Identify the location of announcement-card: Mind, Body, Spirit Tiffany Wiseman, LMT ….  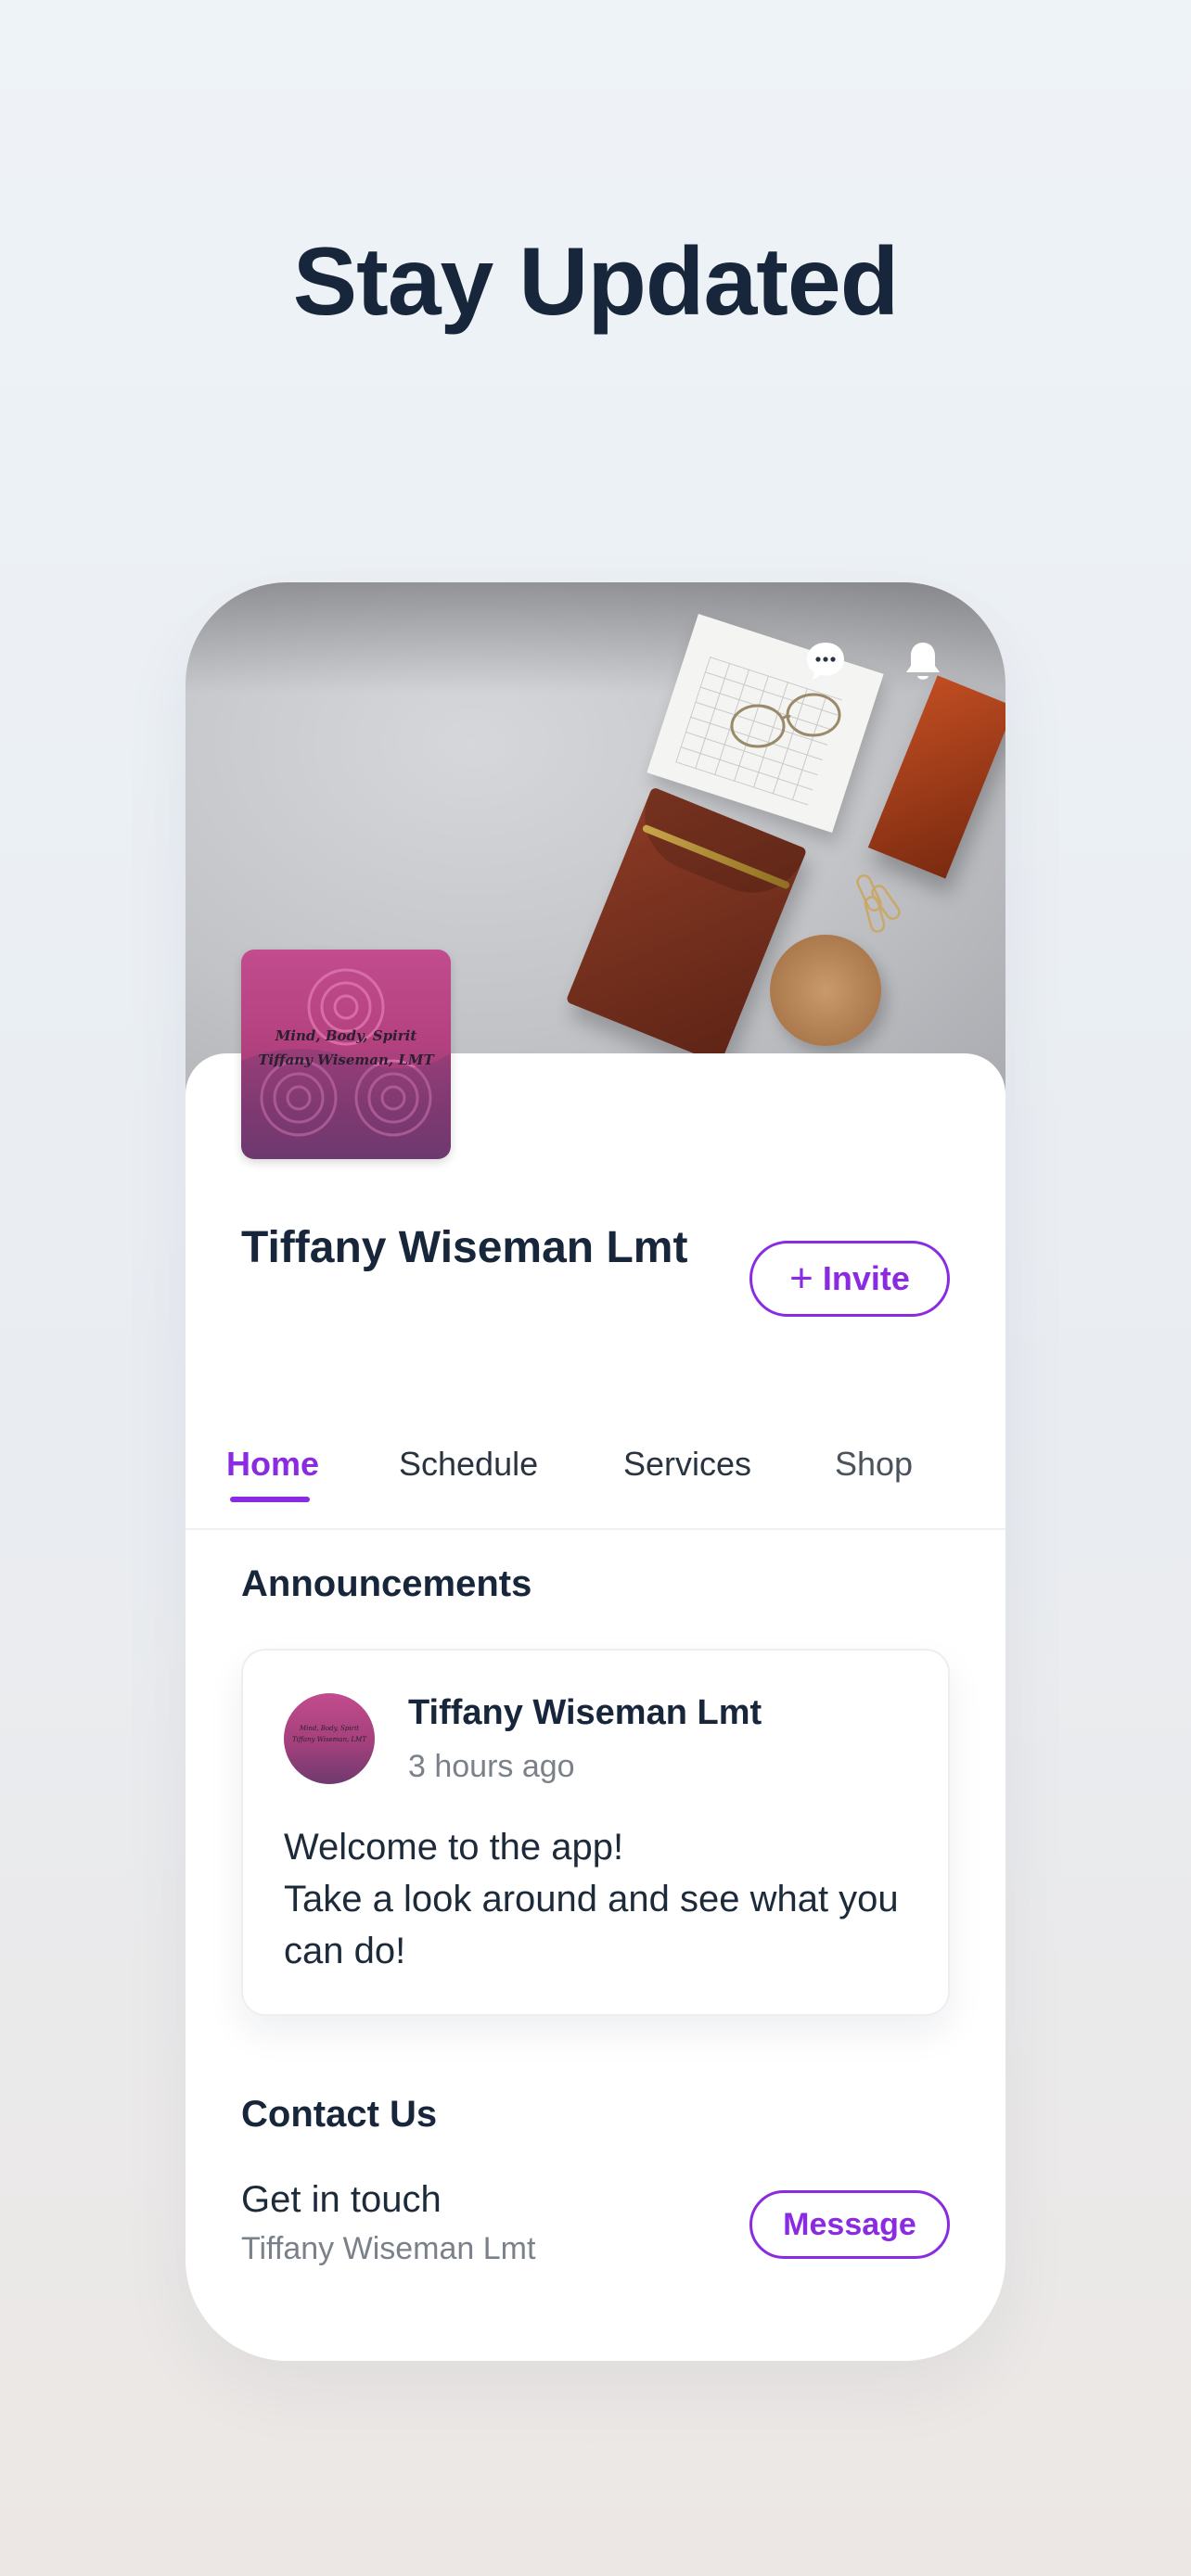
(595, 1833).